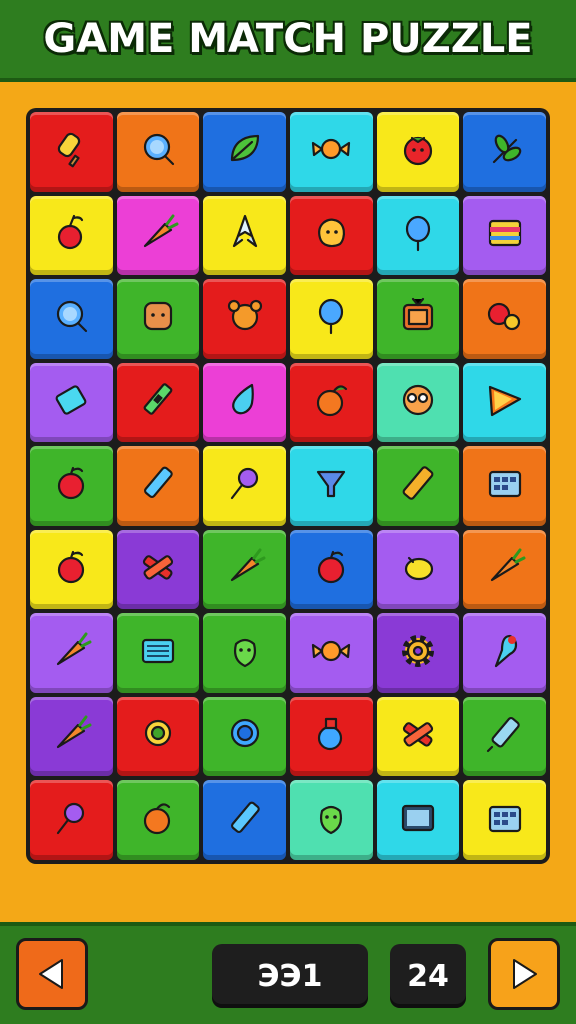 The image size is (576, 1024). I want to click on tile-r1-c6, so click(504, 152).